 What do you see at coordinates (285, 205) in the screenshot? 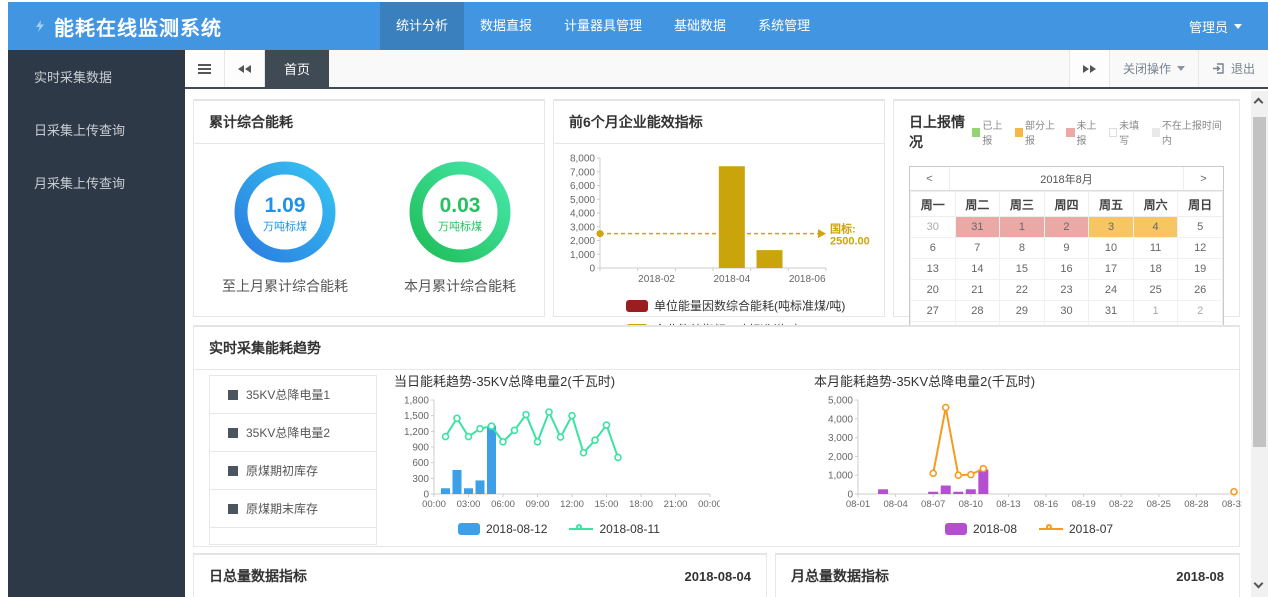
I see `svg-text: 1.09` at bounding box center [285, 205].